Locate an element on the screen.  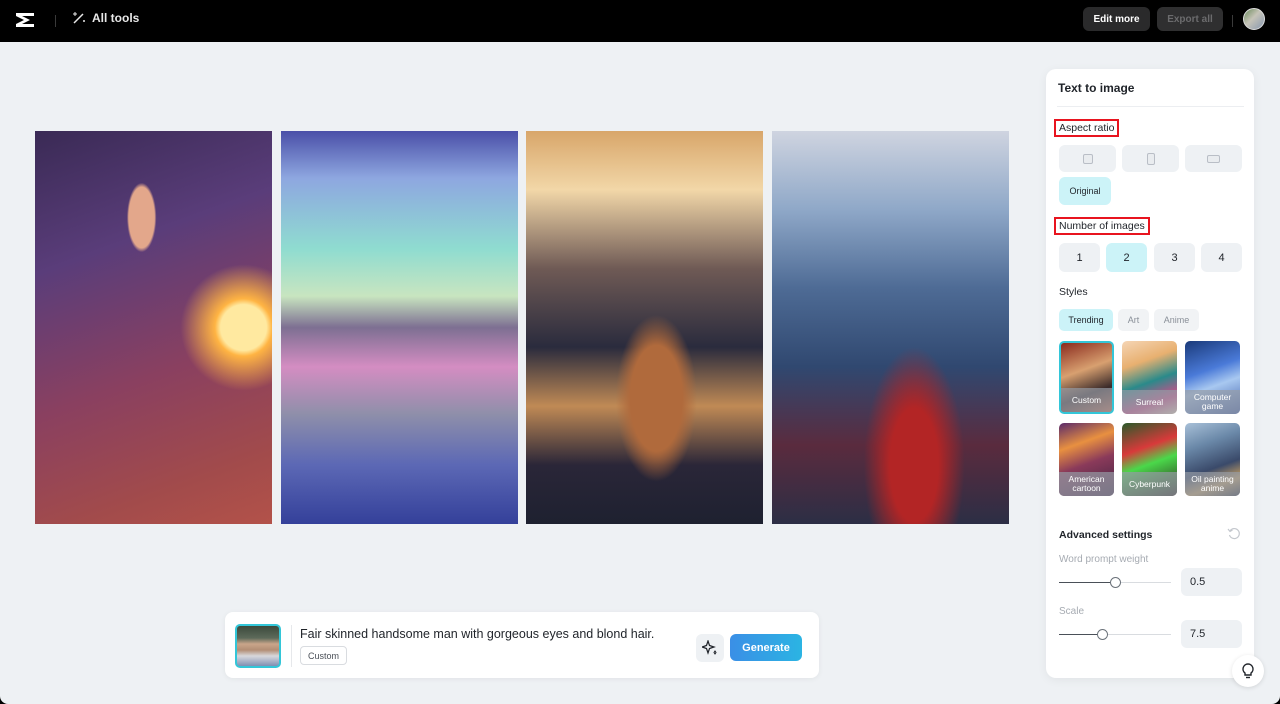
all-tools-label: All tools is located at coordinates (116, 18).